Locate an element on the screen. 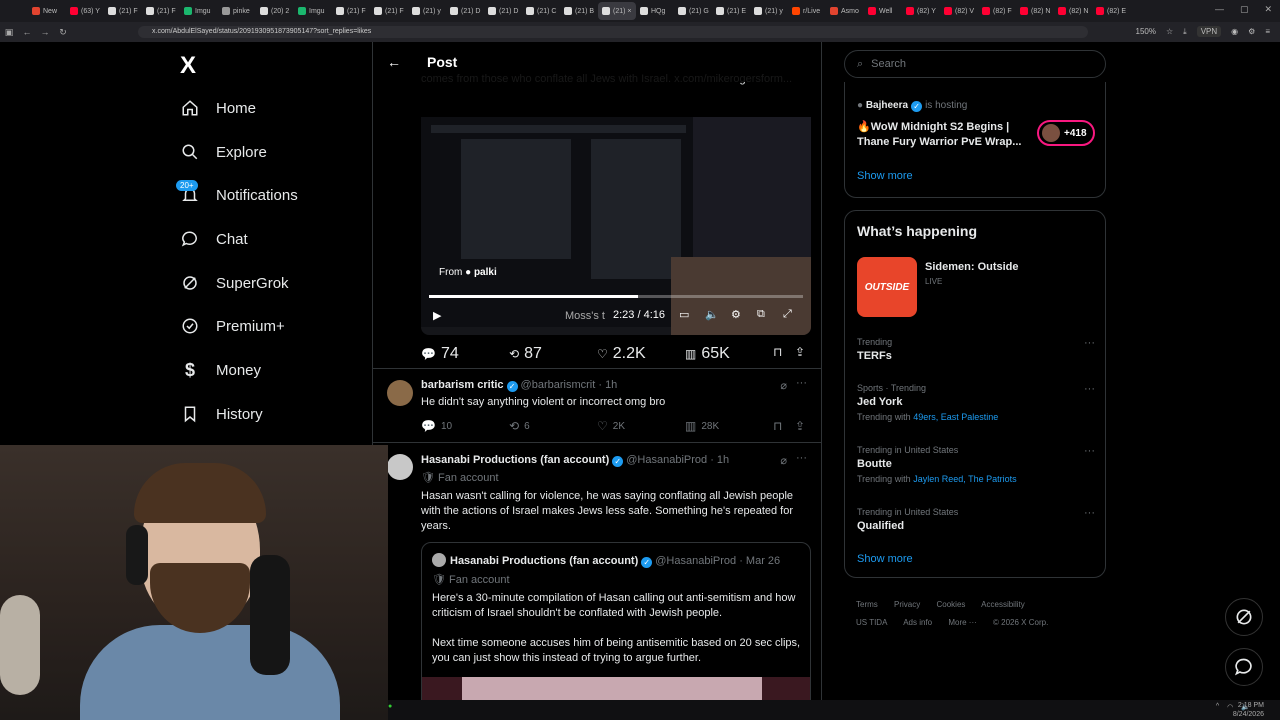  profile-icon: ◉ is located at coordinates (1234, 31).